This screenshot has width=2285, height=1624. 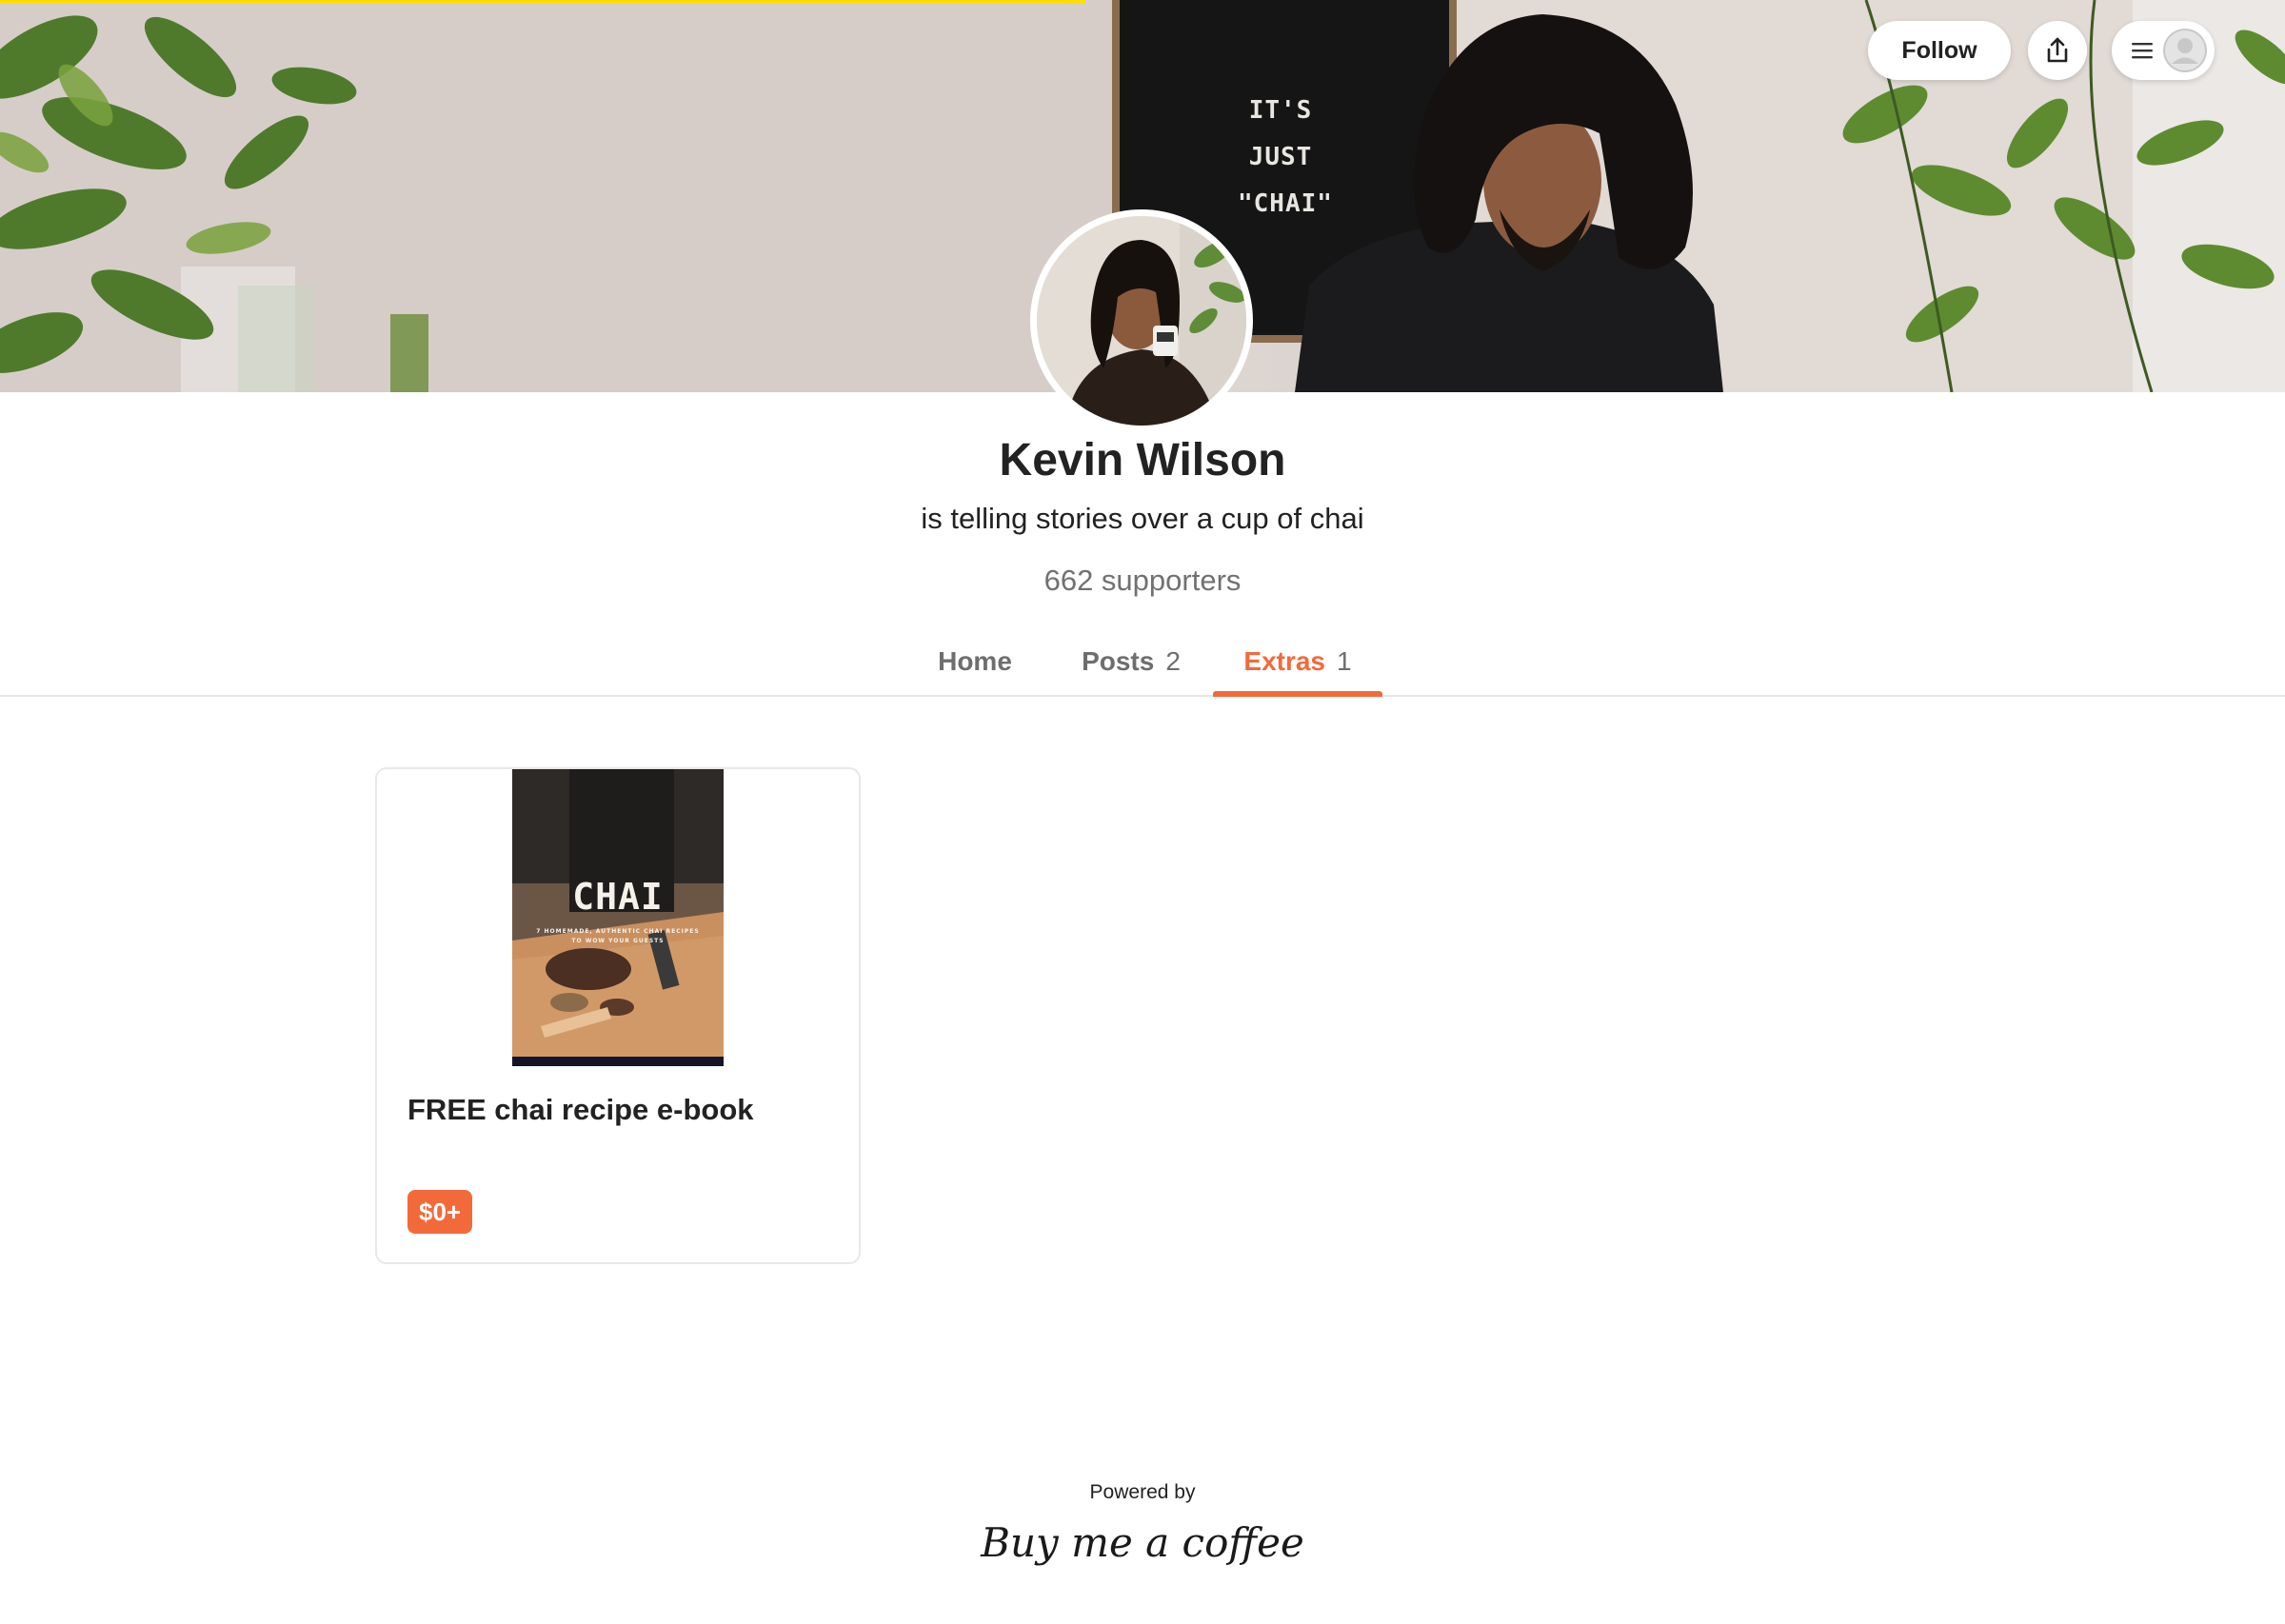 What do you see at coordinates (1280, 110) in the screenshot?
I see `letterboard-line: IT'S` at bounding box center [1280, 110].